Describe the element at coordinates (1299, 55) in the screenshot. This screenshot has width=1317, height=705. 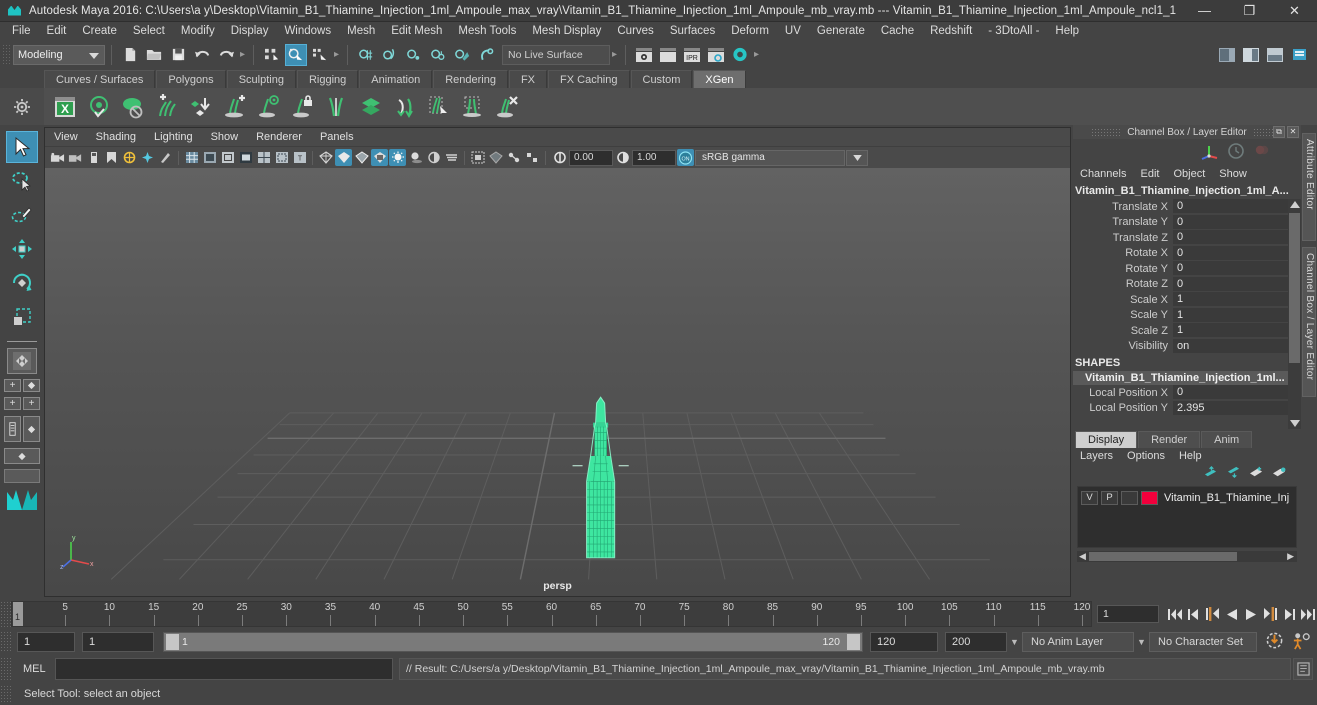
I see `attribute-editor-toggle-icon` at that location.